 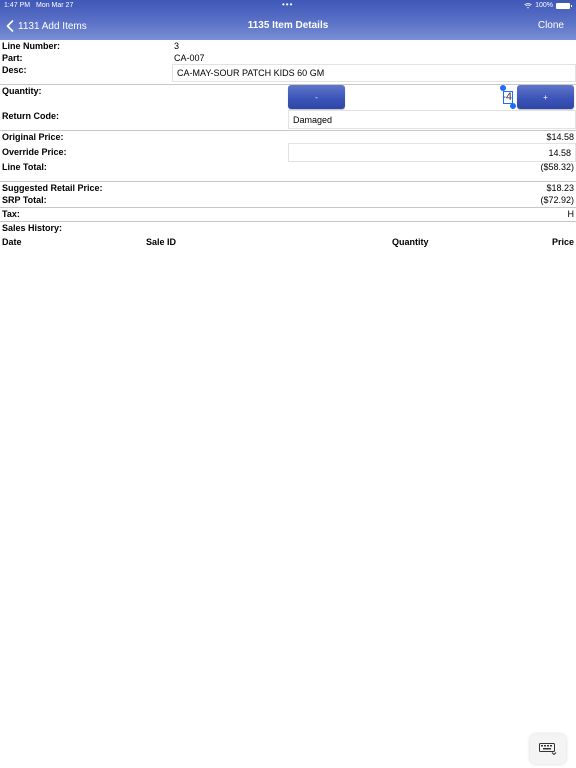 What do you see at coordinates (503, 88) in the screenshot?
I see `selection-handle-start` at bounding box center [503, 88].